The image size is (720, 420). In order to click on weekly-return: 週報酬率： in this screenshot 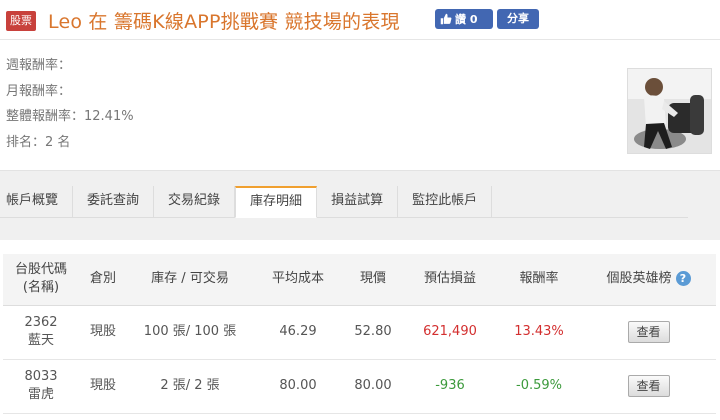, I will do `click(39, 65)`.